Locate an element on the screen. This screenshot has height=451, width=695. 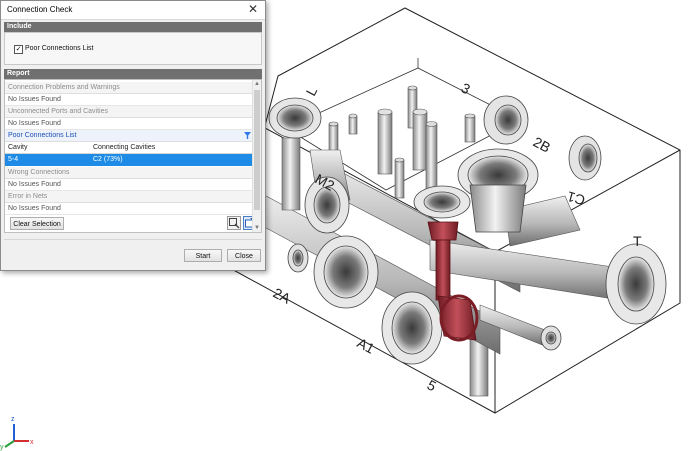
group-label: Error in Nets is located at coordinates (28, 196).